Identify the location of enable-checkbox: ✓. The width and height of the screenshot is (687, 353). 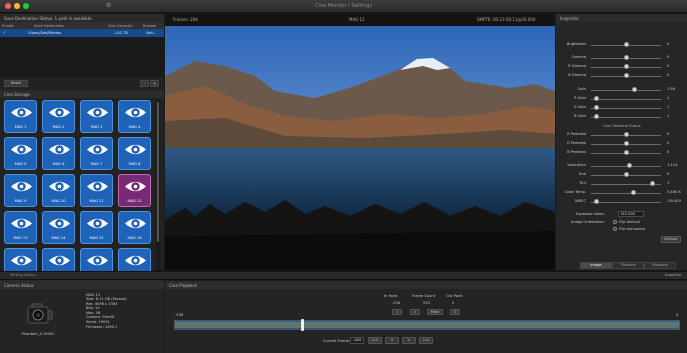
(4, 33).